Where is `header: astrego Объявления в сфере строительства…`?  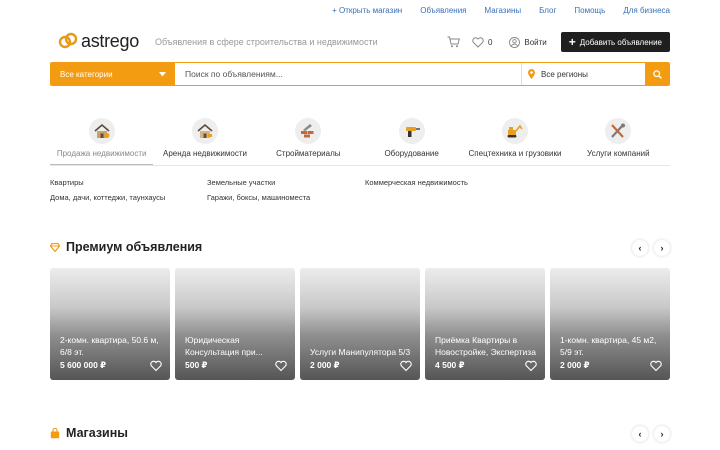
header: astrego Объявления в сфере строительства… is located at coordinates (360, 42).